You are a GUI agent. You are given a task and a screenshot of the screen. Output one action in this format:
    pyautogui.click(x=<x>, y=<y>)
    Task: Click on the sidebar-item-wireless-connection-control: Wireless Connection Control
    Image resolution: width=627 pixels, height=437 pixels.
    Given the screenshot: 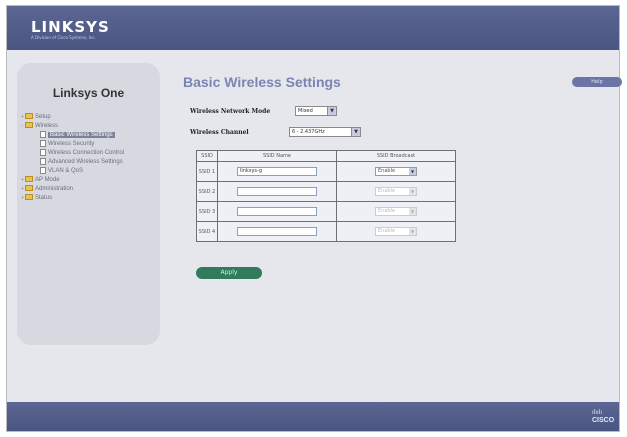 What is the action you would take?
    pyautogui.click(x=91, y=153)
    